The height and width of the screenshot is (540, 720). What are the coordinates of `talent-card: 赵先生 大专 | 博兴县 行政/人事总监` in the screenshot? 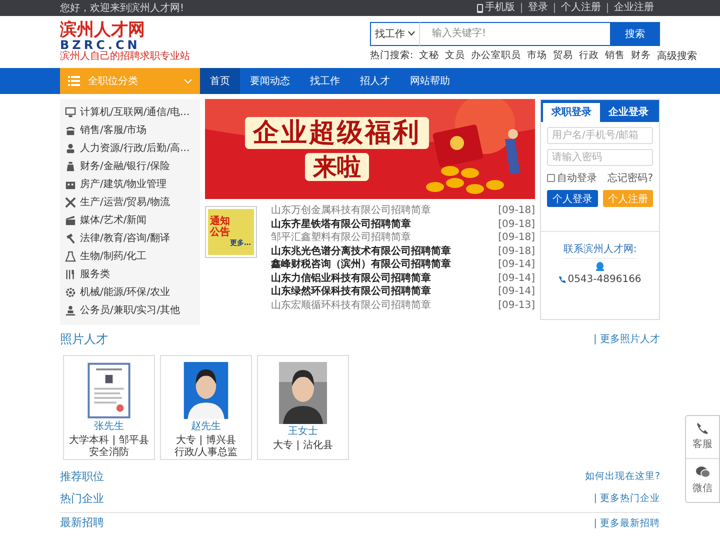 It's located at (206, 407).